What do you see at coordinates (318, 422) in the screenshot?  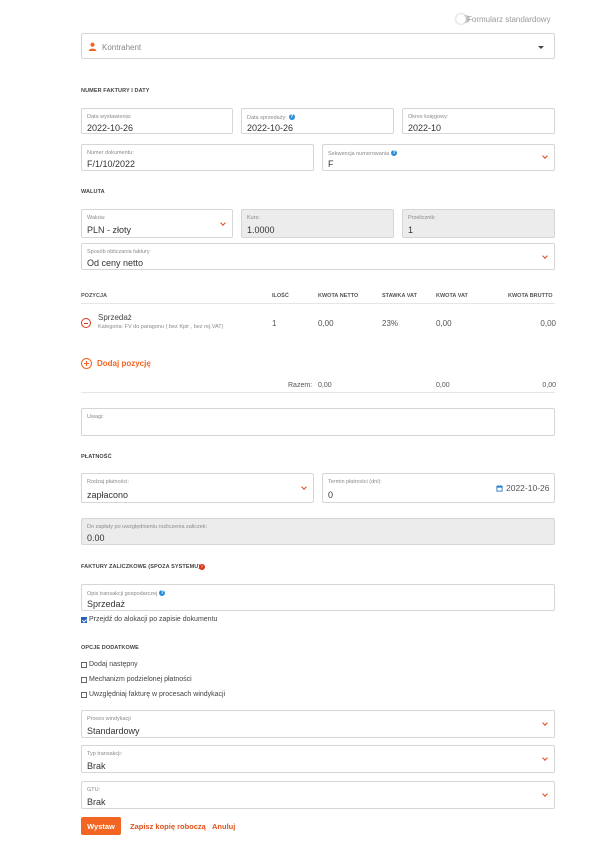 I see `notes-textarea: Uwagi:` at bounding box center [318, 422].